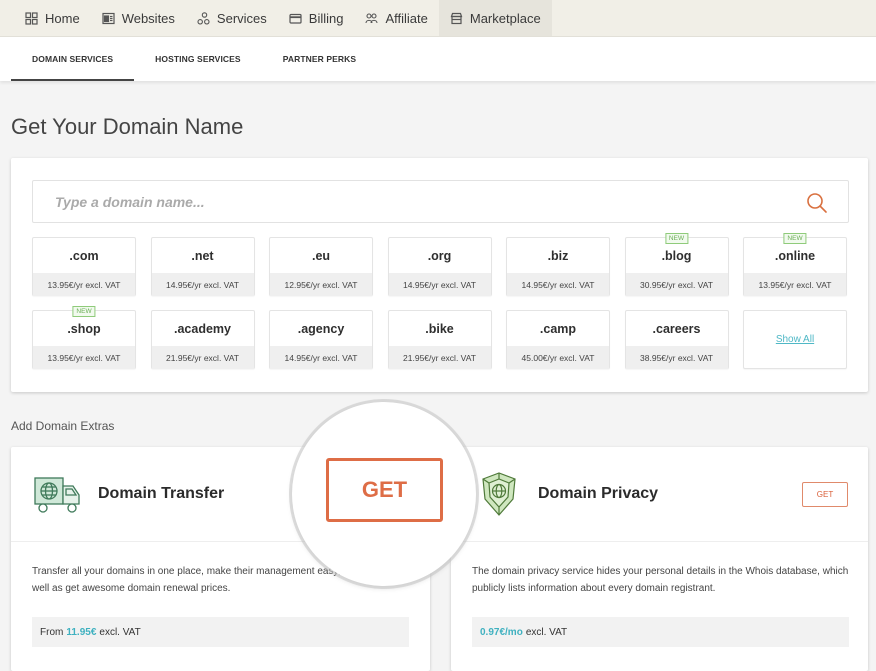 This screenshot has width=876, height=671. I want to click on tld-name: .bike, so click(439, 328).